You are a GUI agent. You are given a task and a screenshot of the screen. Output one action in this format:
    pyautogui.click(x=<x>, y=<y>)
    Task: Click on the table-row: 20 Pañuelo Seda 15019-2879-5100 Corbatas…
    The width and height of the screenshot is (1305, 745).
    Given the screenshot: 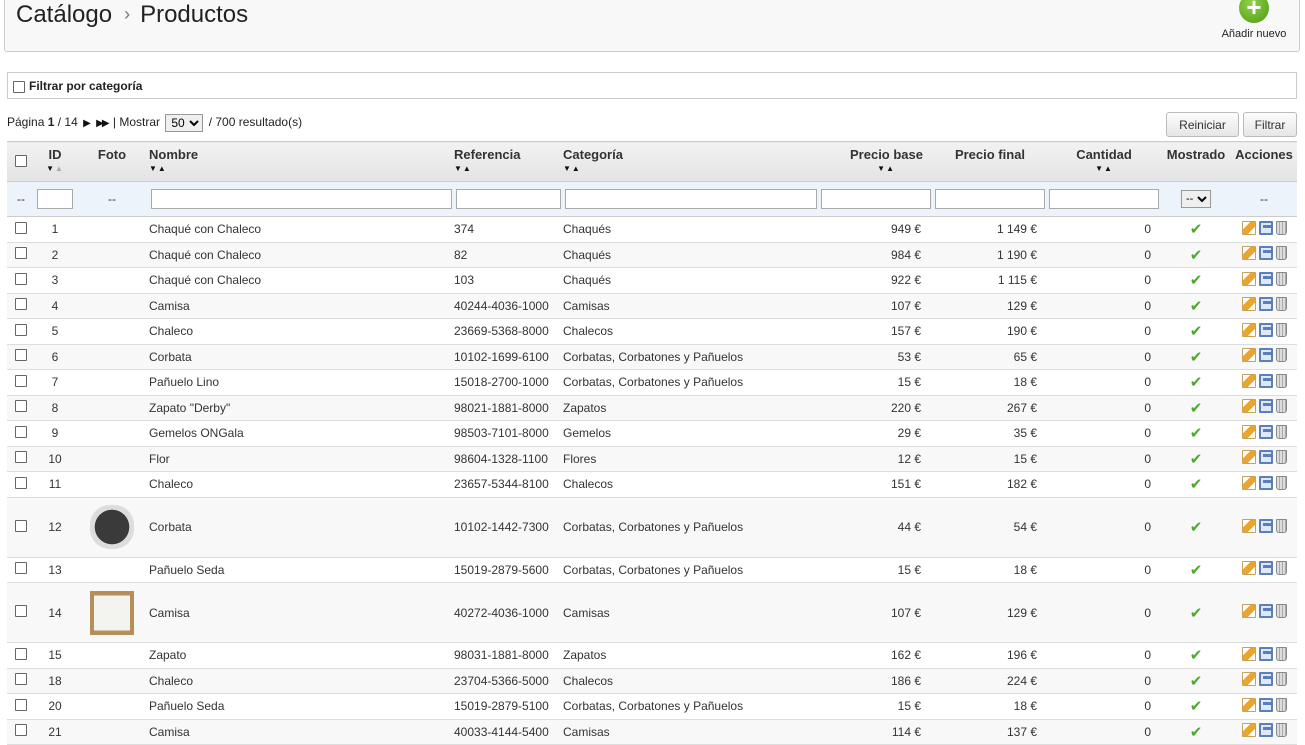 What is the action you would take?
    pyautogui.click(x=652, y=706)
    